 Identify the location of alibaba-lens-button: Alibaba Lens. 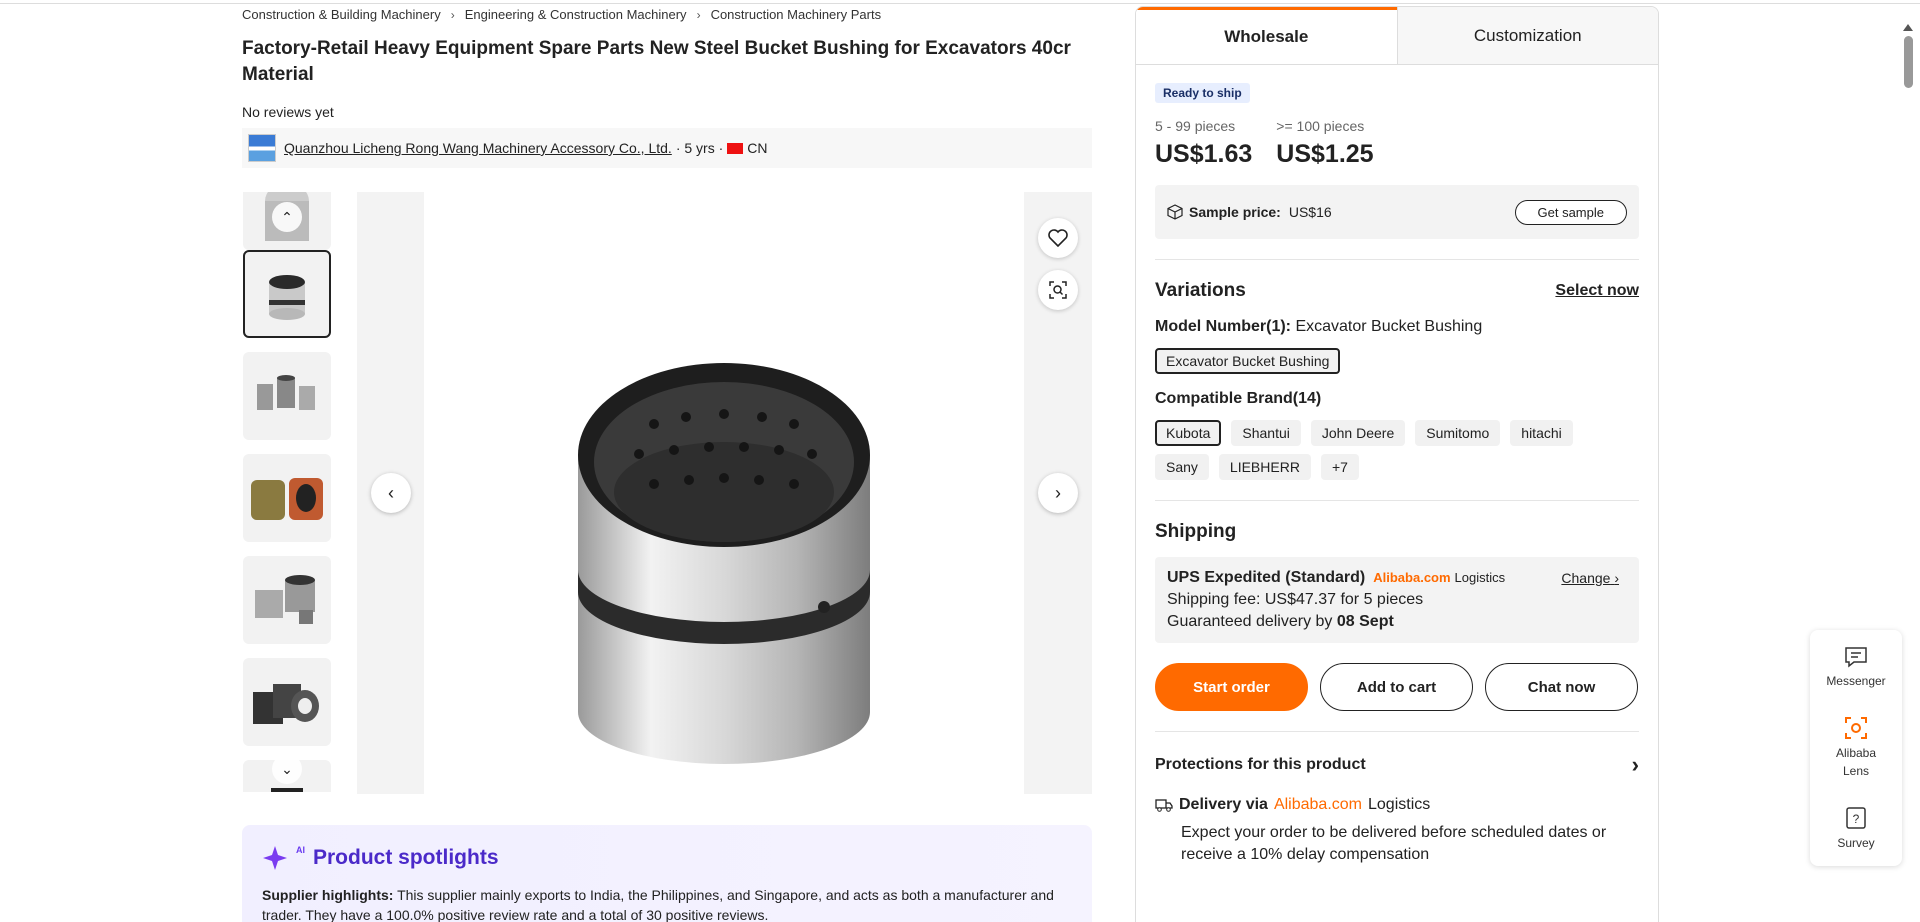
(1856, 748).